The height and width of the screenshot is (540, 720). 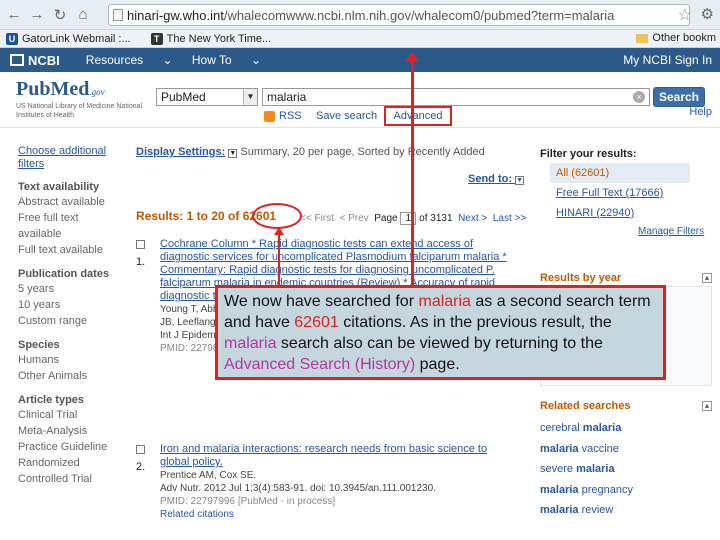 I want to click on related-citations-link: Related citations, so click(x=338, y=514).